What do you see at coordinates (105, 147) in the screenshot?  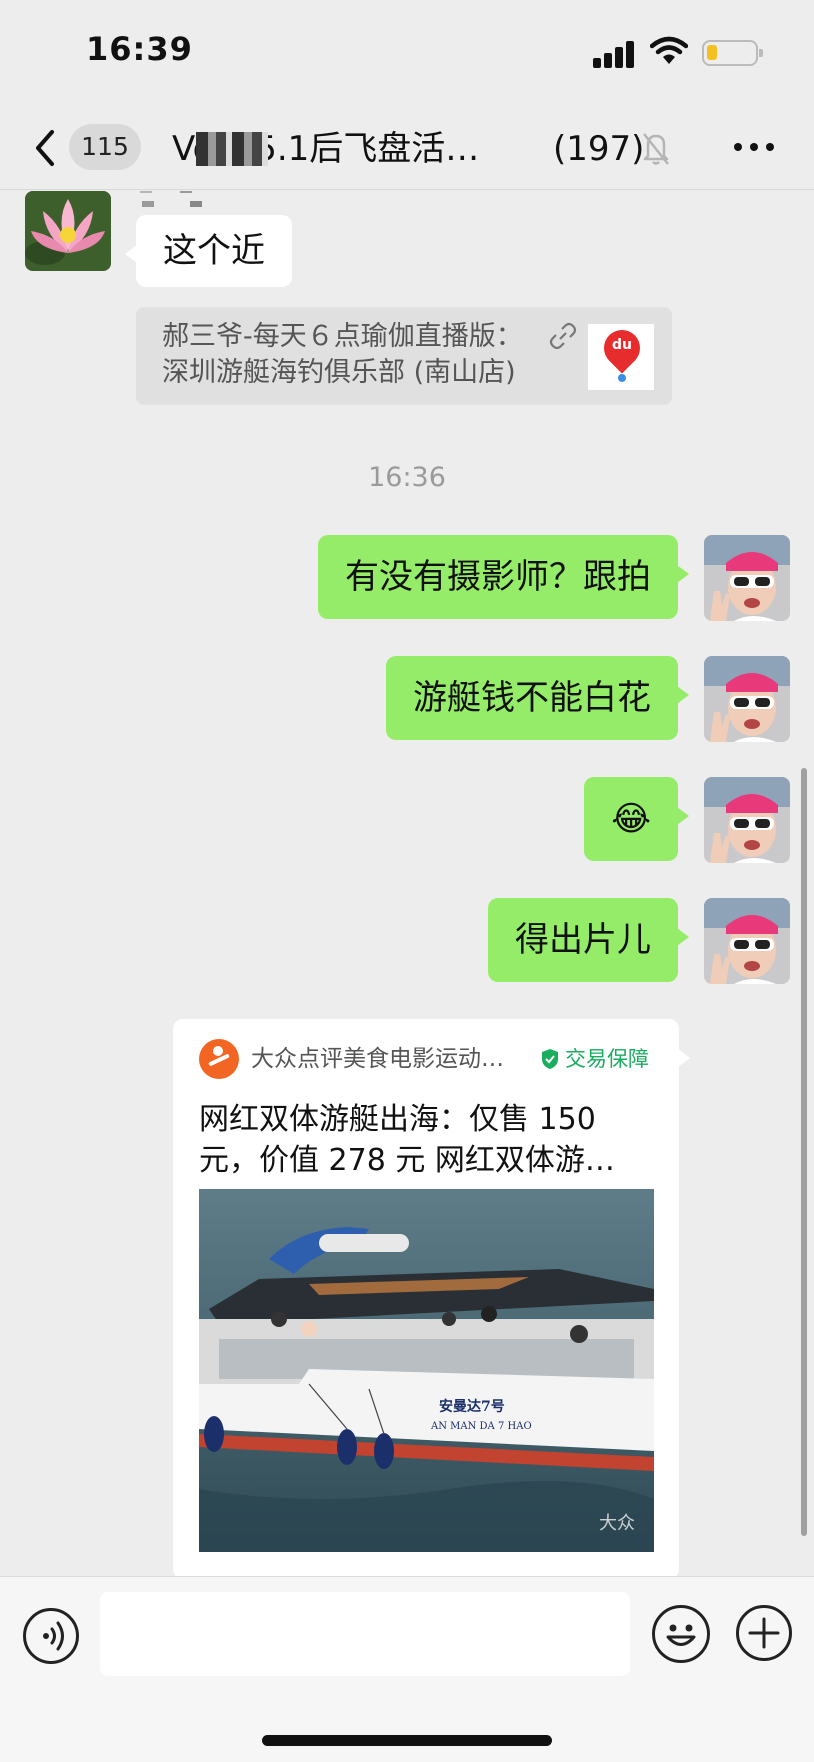 I see `unread-count-badge: 115` at bounding box center [105, 147].